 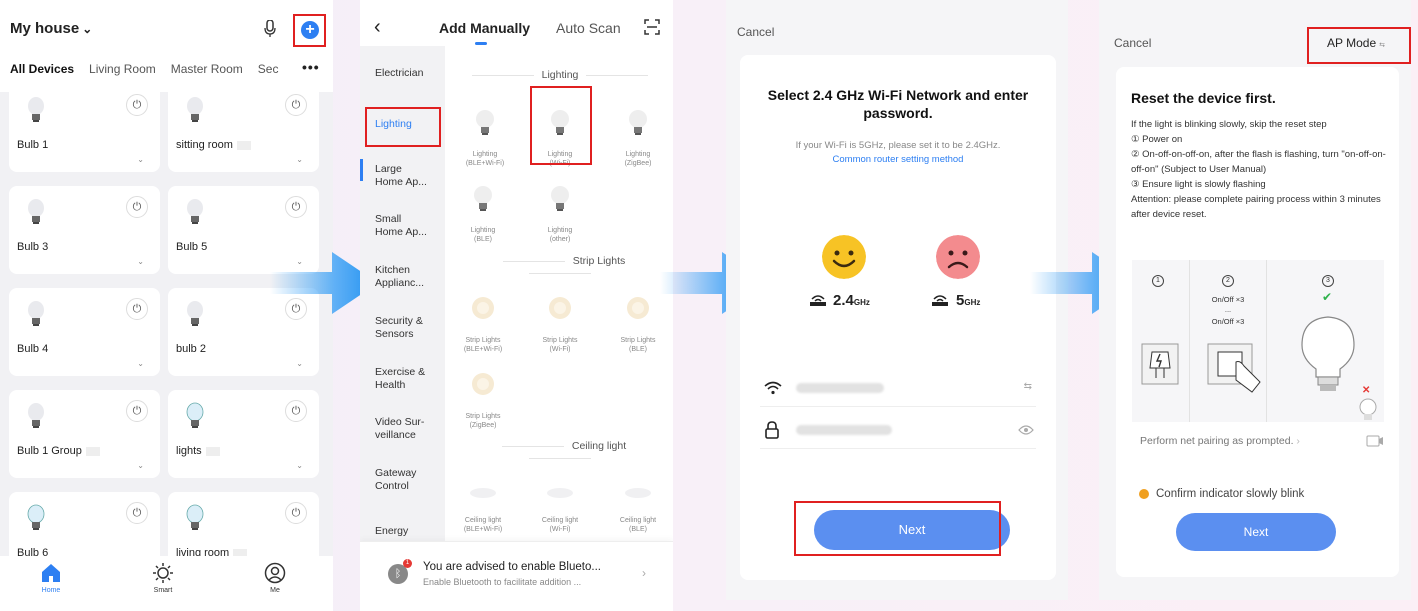 What do you see at coordinates (638, 159) in the screenshot?
I see `product-label: Lighting (ZigBee)` at bounding box center [638, 159].